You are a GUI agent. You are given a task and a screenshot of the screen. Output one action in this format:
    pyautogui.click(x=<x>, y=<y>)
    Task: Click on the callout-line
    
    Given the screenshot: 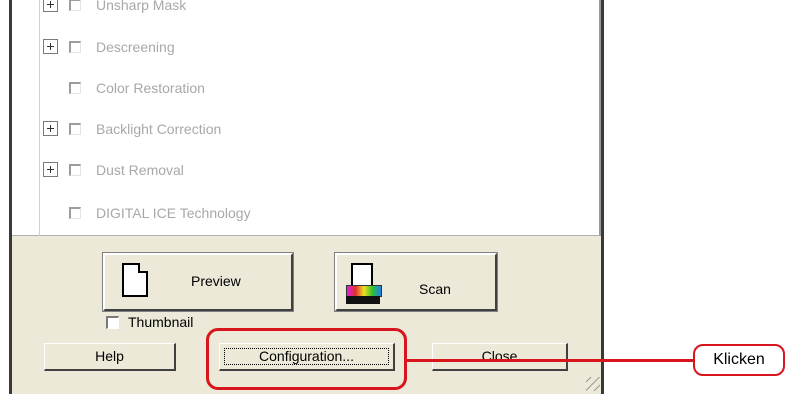 What is the action you would take?
    pyautogui.click(x=550, y=360)
    